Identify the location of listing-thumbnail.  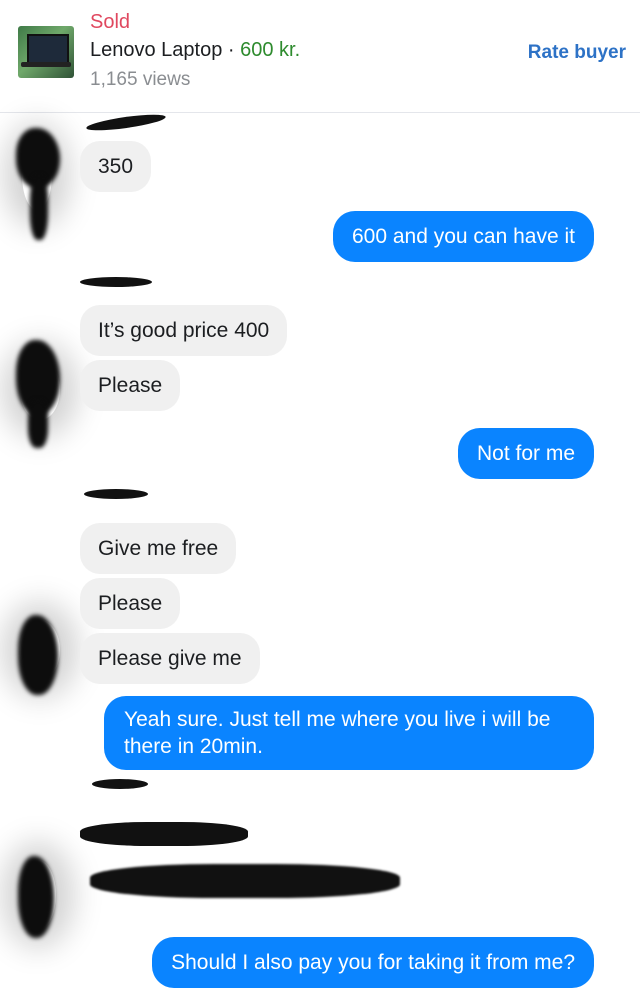
(46, 52).